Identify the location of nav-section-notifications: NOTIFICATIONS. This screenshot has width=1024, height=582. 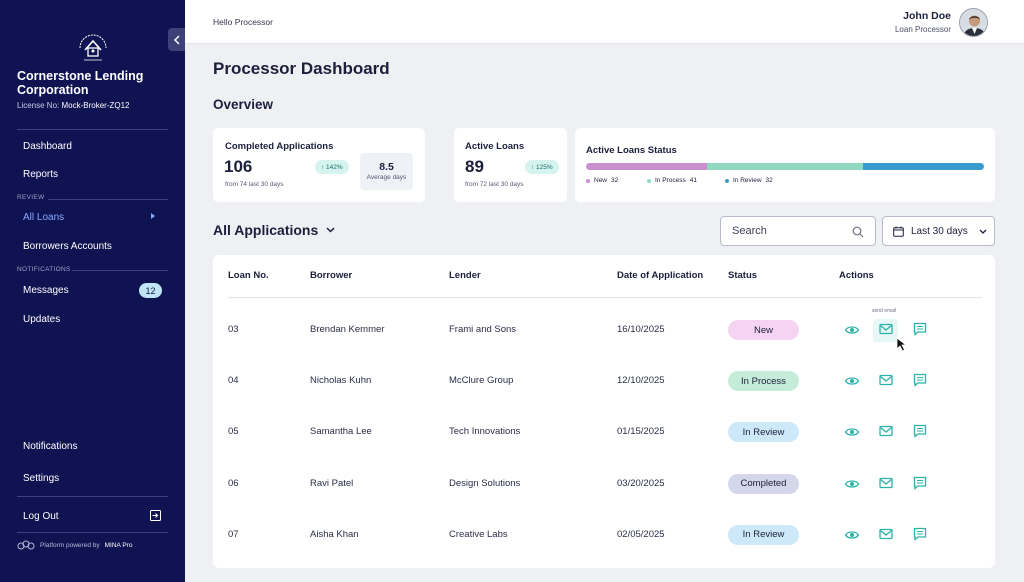
(44, 269).